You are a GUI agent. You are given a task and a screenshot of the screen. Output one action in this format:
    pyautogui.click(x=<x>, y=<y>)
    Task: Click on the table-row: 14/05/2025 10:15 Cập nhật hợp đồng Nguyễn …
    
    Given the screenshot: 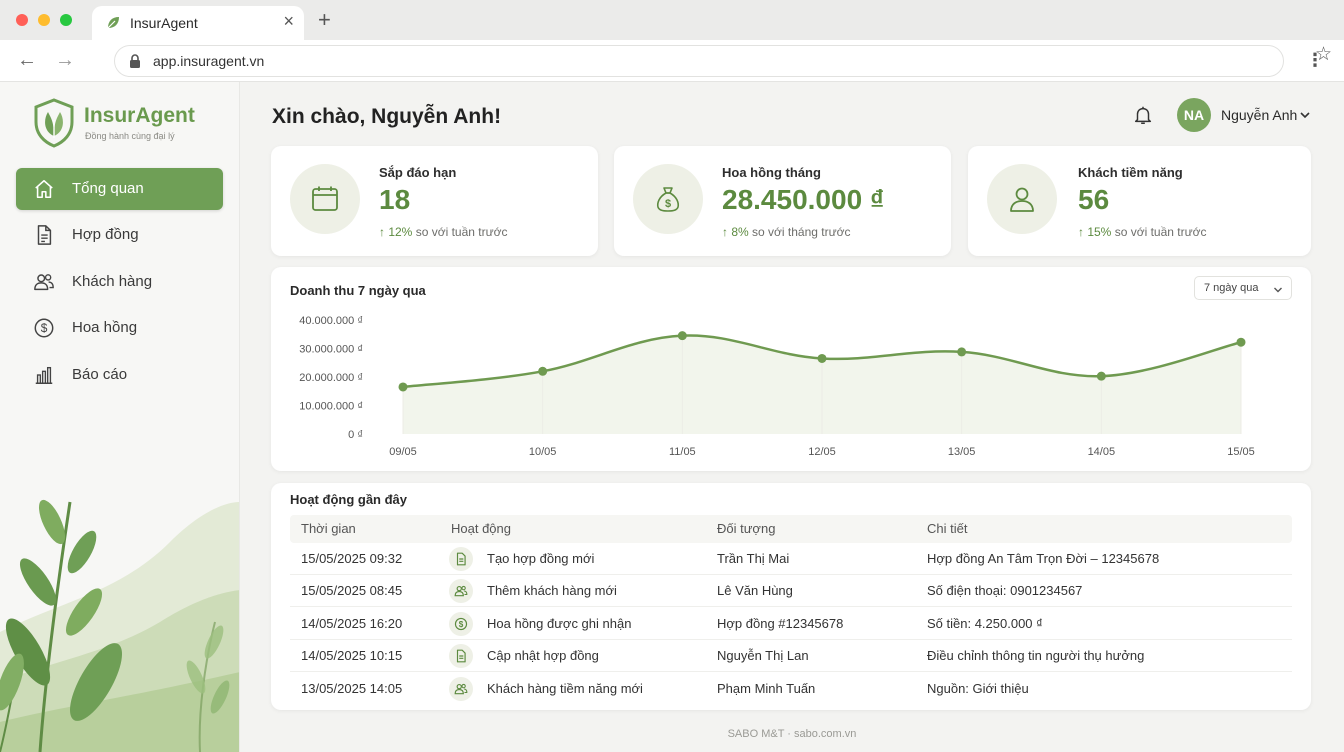 What is the action you would take?
    pyautogui.click(x=791, y=656)
    